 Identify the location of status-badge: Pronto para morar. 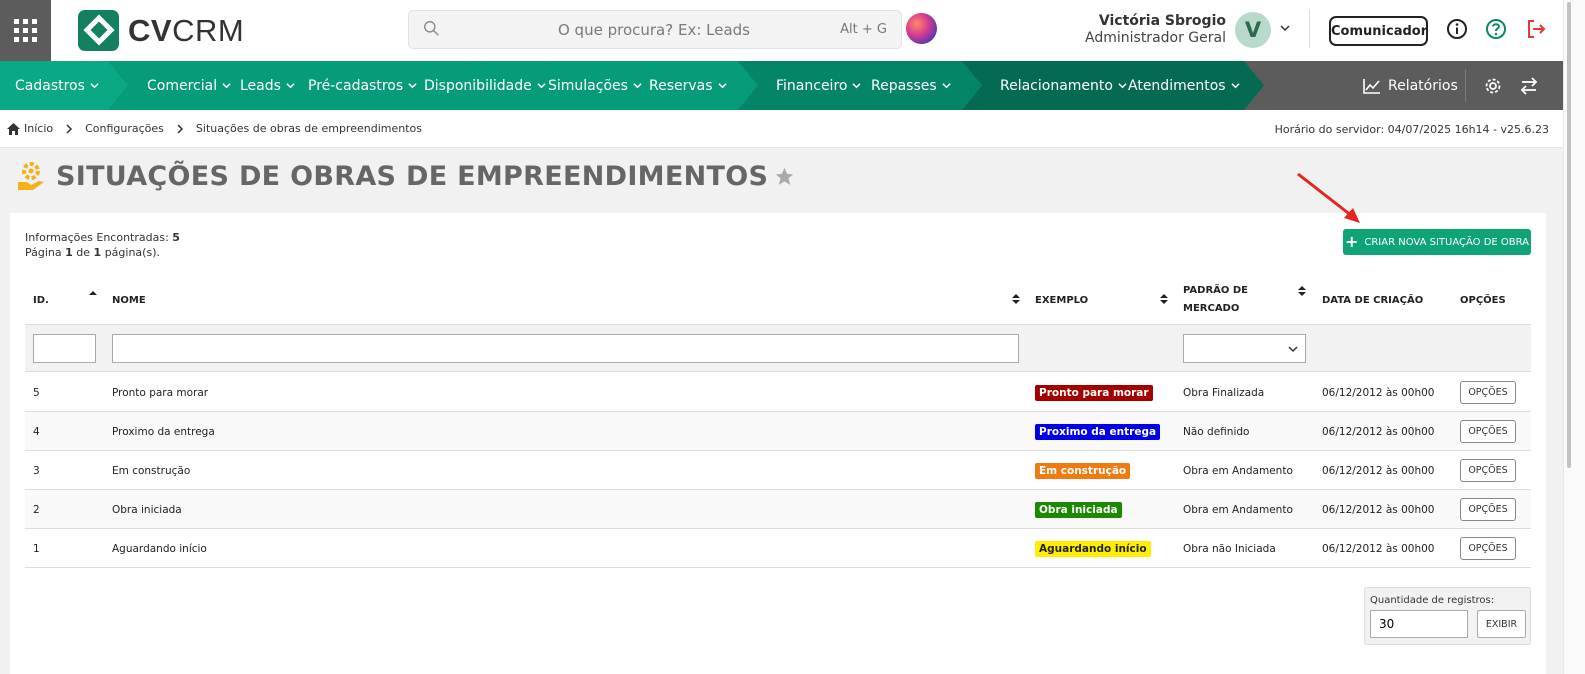
(1094, 392).